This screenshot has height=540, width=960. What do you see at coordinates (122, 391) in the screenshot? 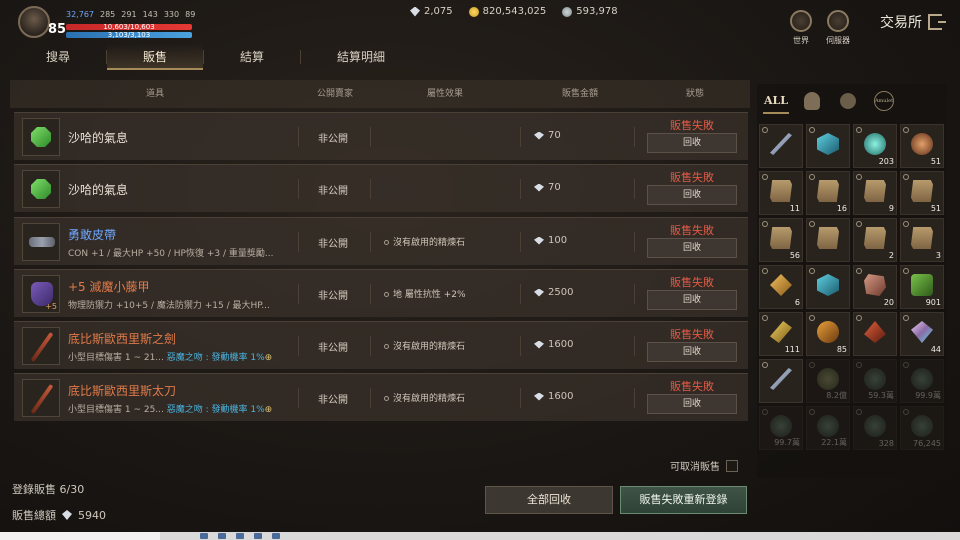
I see `item-name: 底比斯歐西里斯太刀` at bounding box center [122, 391].